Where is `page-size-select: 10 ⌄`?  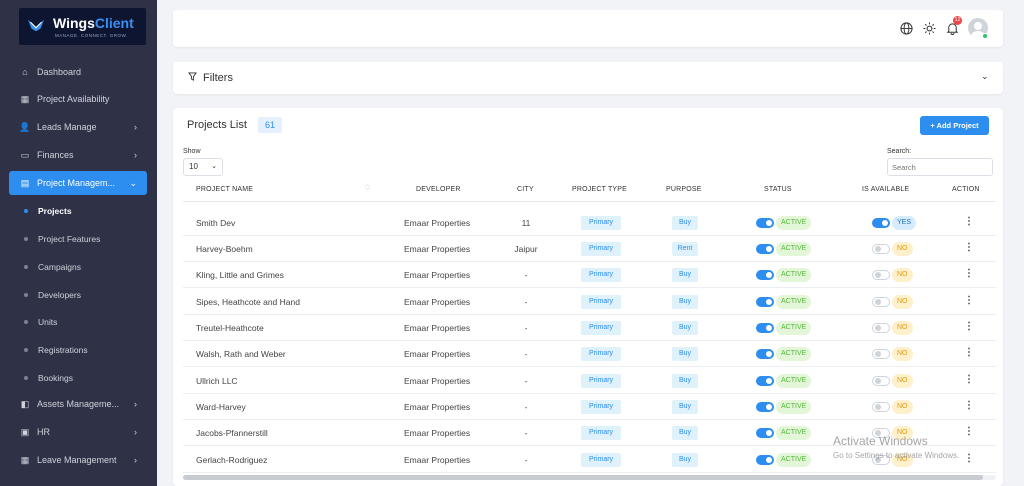
page-size-select: 10 ⌄ is located at coordinates (203, 167).